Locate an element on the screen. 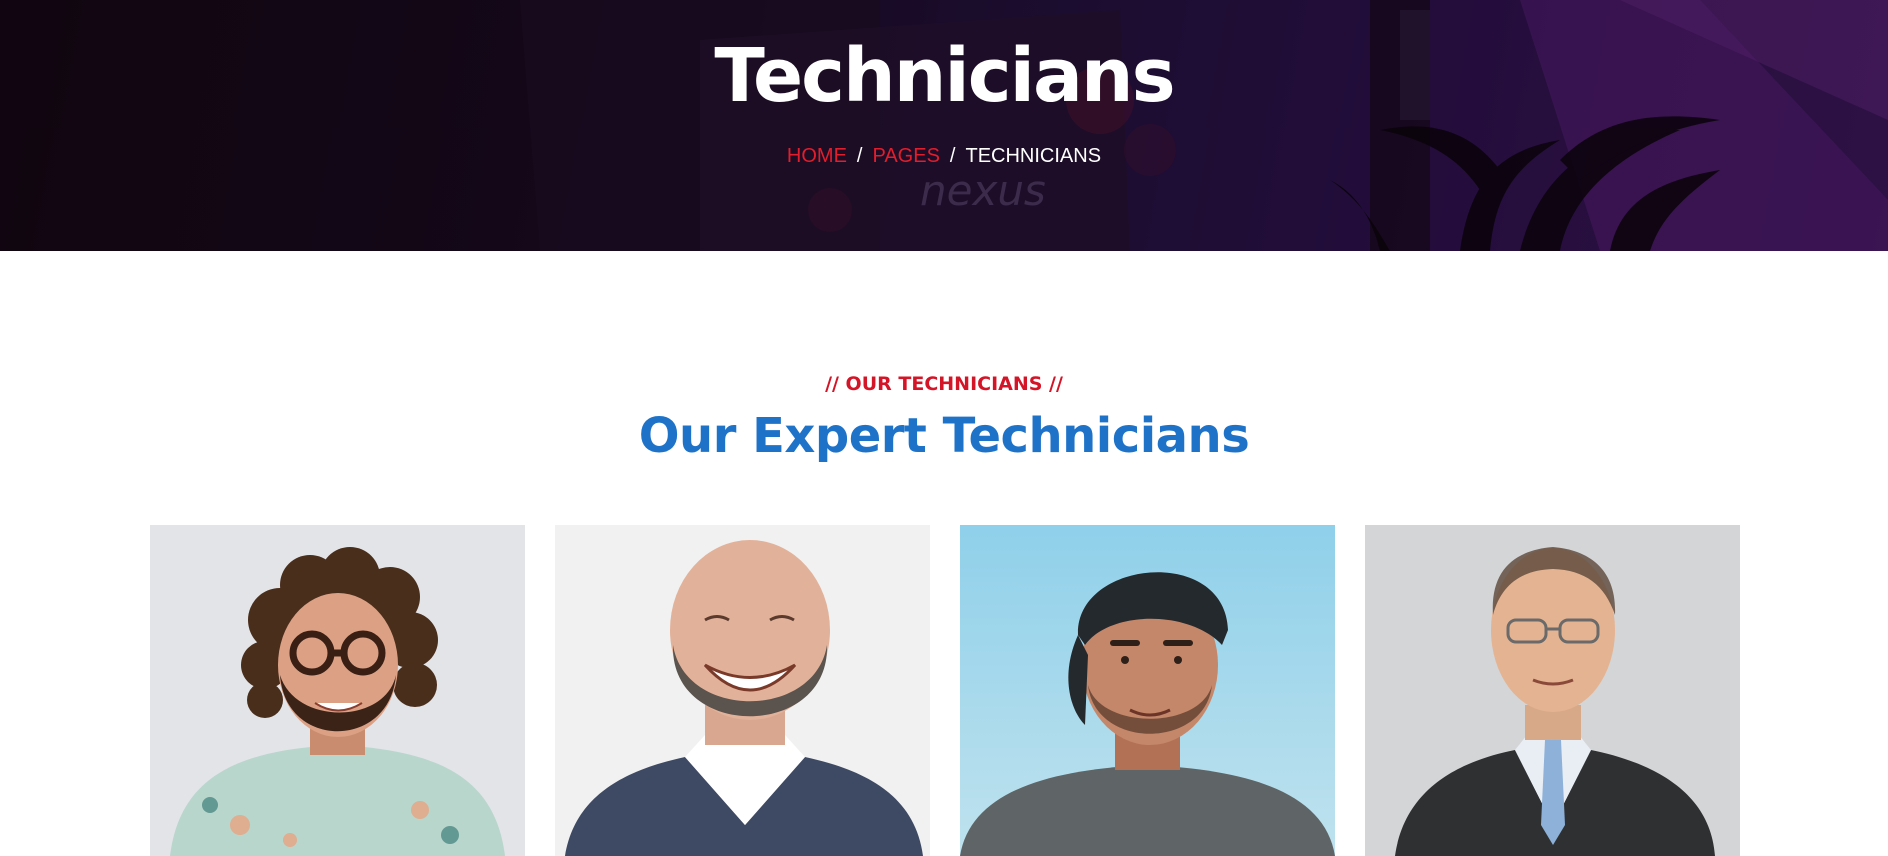 The image size is (1888, 856). technician-photo-cap-backwards is located at coordinates (1147, 690).